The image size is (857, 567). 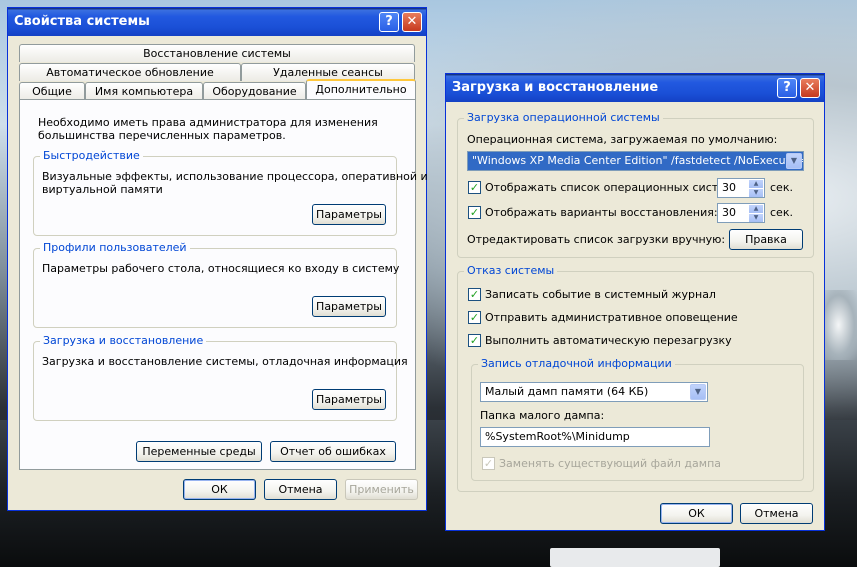 What do you see at coordinates (474, 294) in the screenshot?
I see `write-event-checkbox: ✓` at bounding box center [474, 294].